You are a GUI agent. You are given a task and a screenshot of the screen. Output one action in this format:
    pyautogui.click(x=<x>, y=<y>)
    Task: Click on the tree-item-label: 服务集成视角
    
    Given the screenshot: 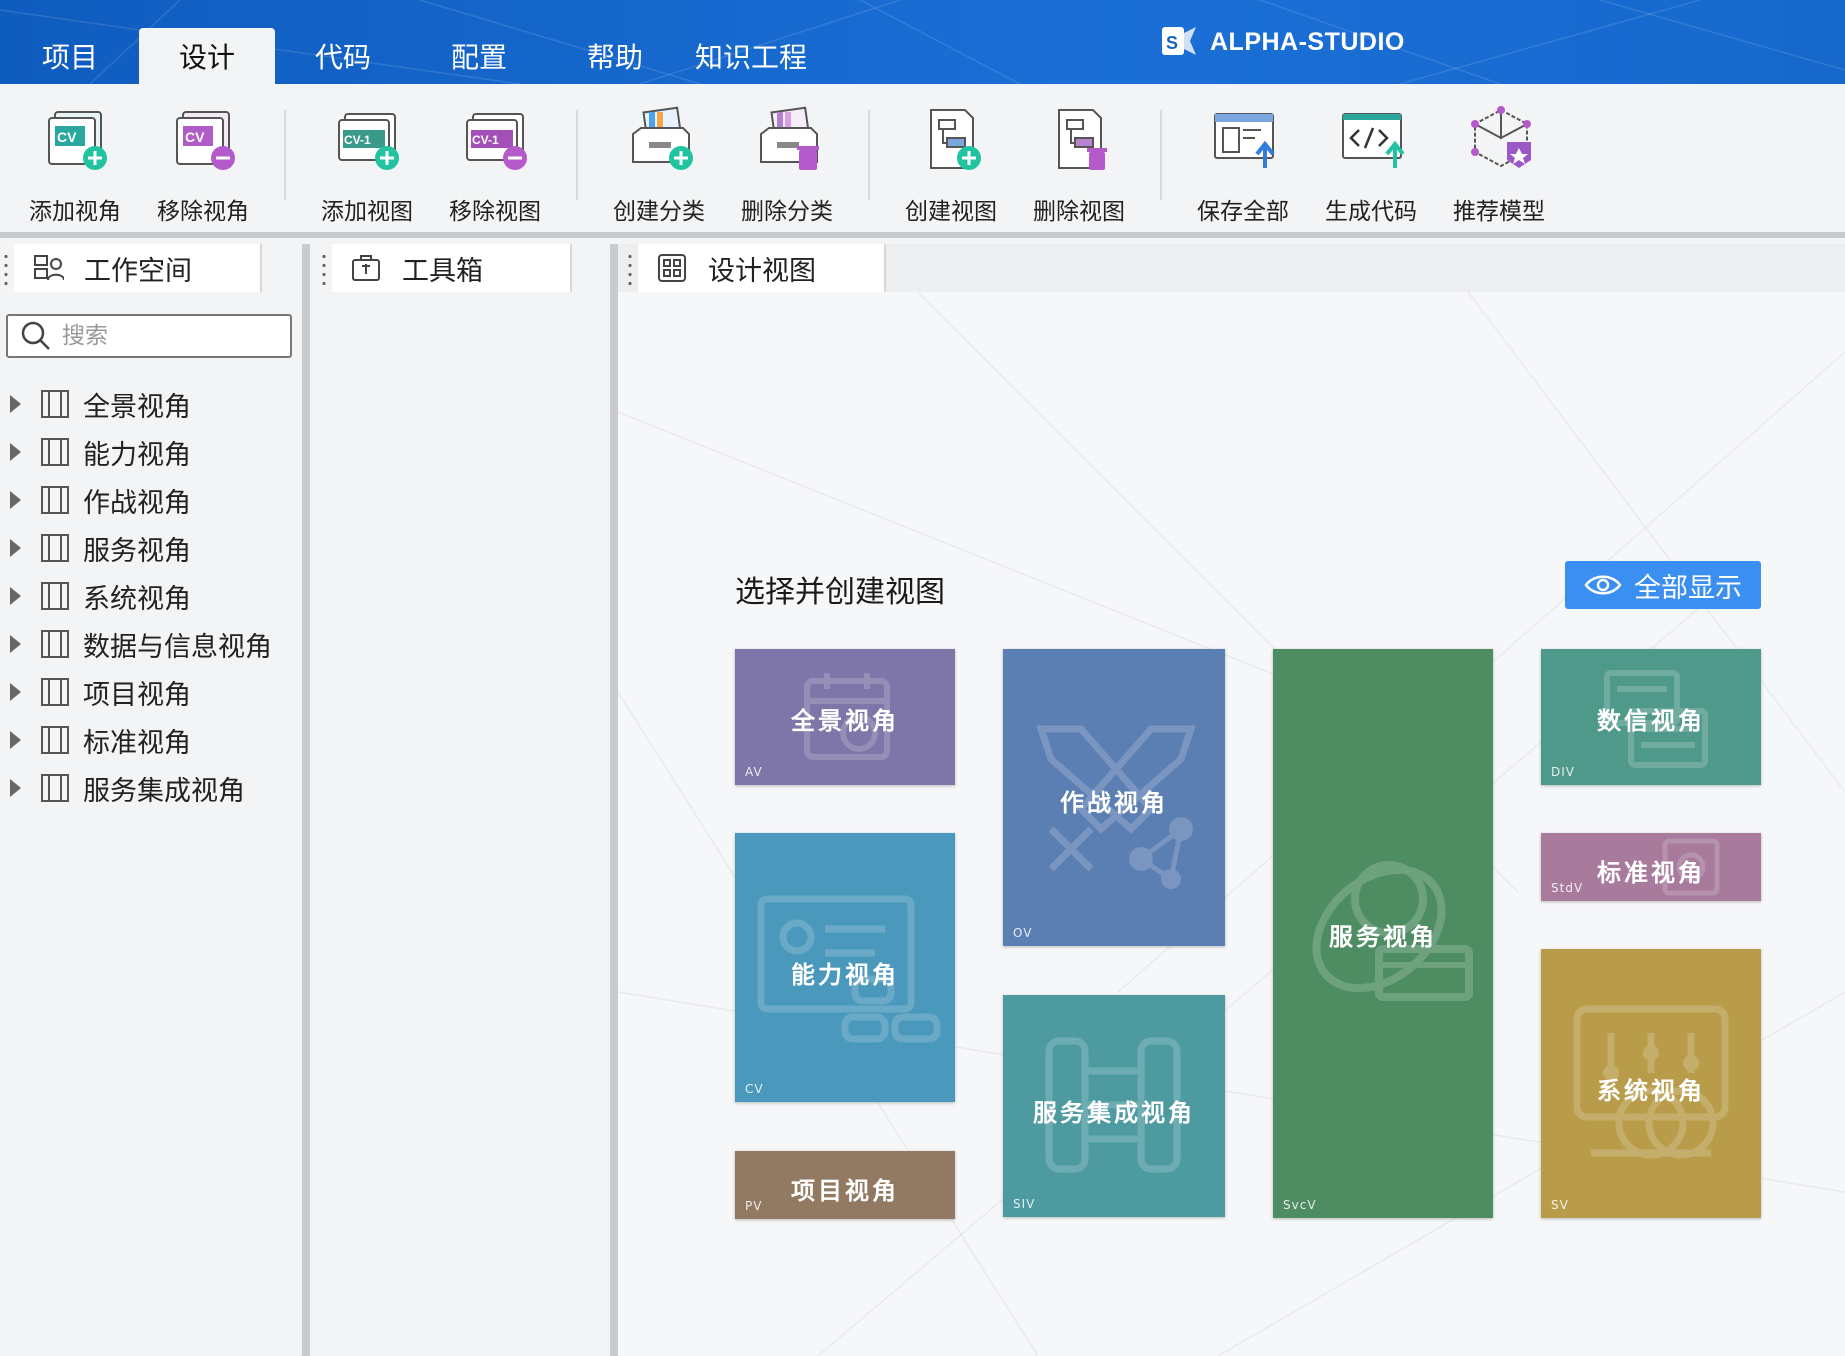 What is the action you would take?
    pyautogui.click(x=164, y=791)
    